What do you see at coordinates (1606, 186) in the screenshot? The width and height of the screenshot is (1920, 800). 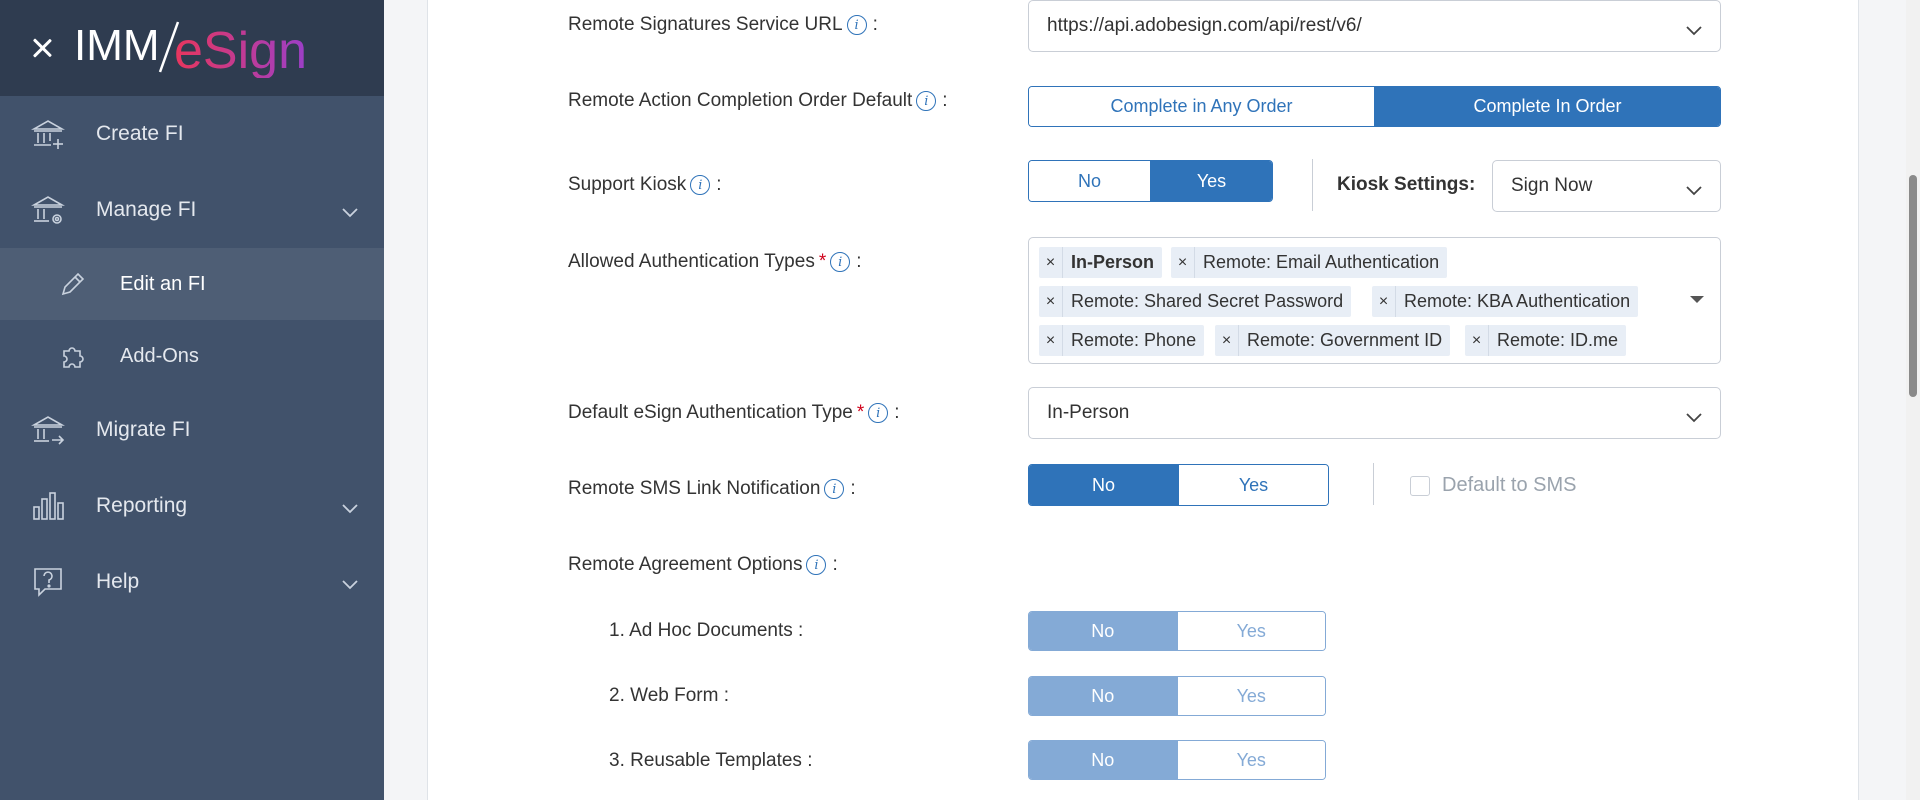 I see `kiosk-settings-select: Sign Now` at bounding box center [1606, 186].